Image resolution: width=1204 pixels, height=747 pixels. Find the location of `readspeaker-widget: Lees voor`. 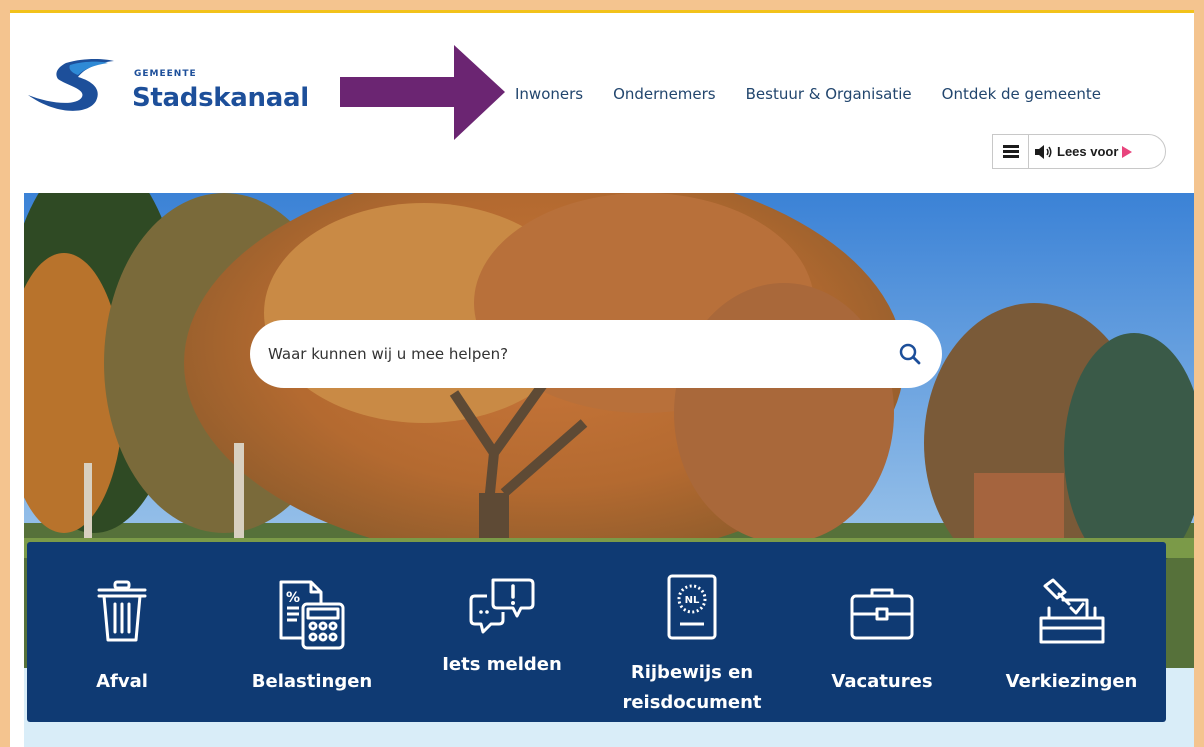

readspeaker-widget: Lees voor is located at coordinates (1079, 151).